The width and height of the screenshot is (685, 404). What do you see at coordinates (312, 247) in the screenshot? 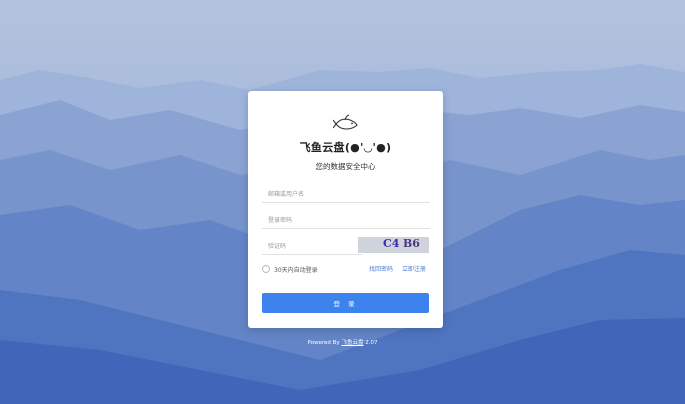
I see `captcha-input` at bounding box center [312, 247].